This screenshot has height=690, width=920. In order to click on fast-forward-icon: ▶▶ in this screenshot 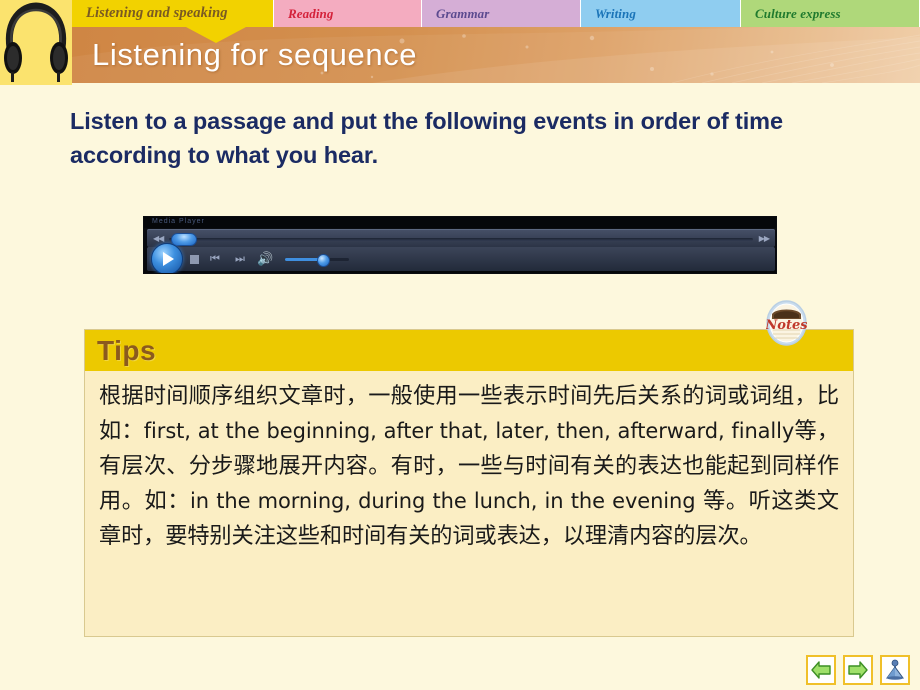, I will do `click(764, 238)`.